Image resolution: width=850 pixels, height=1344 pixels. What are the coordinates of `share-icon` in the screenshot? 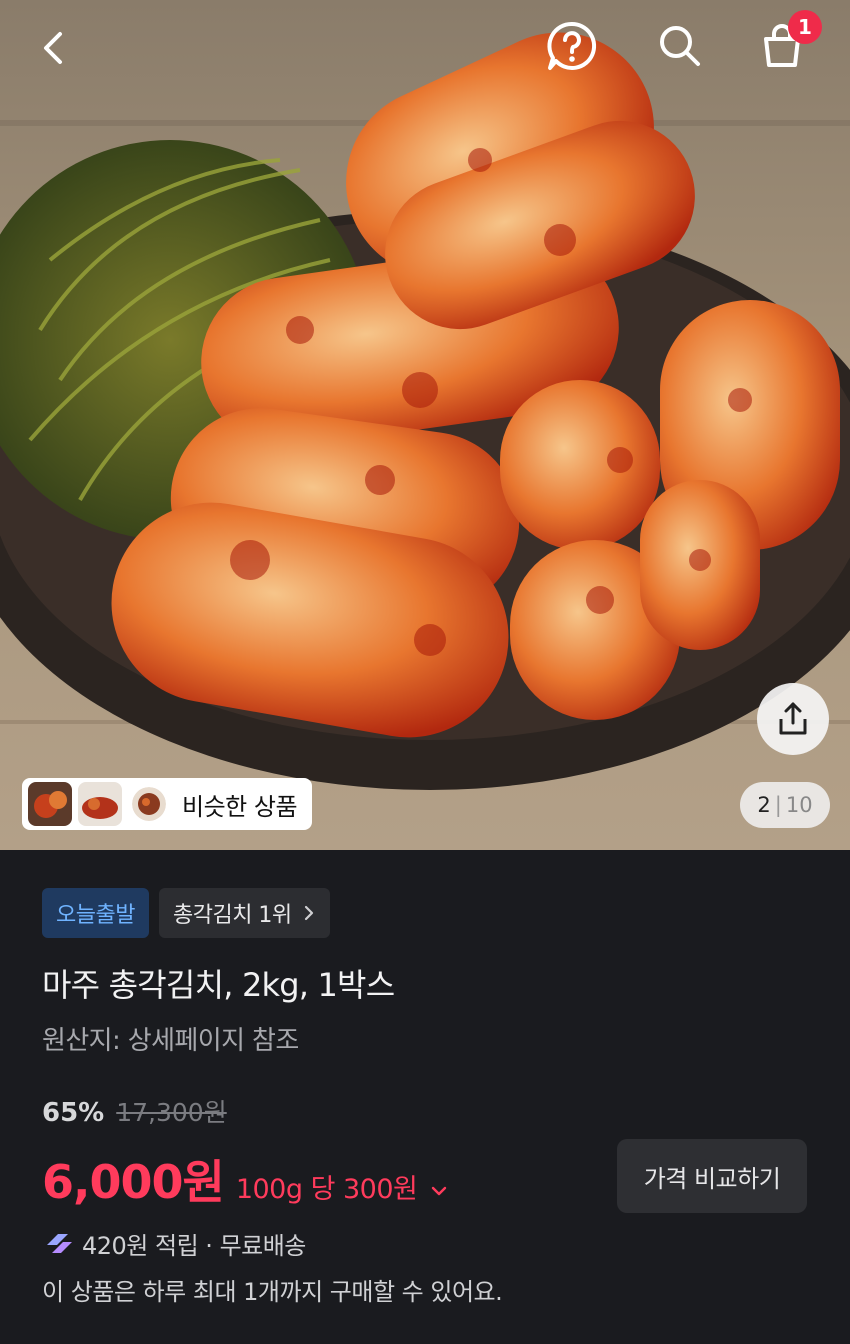 It's located at (793, 718).